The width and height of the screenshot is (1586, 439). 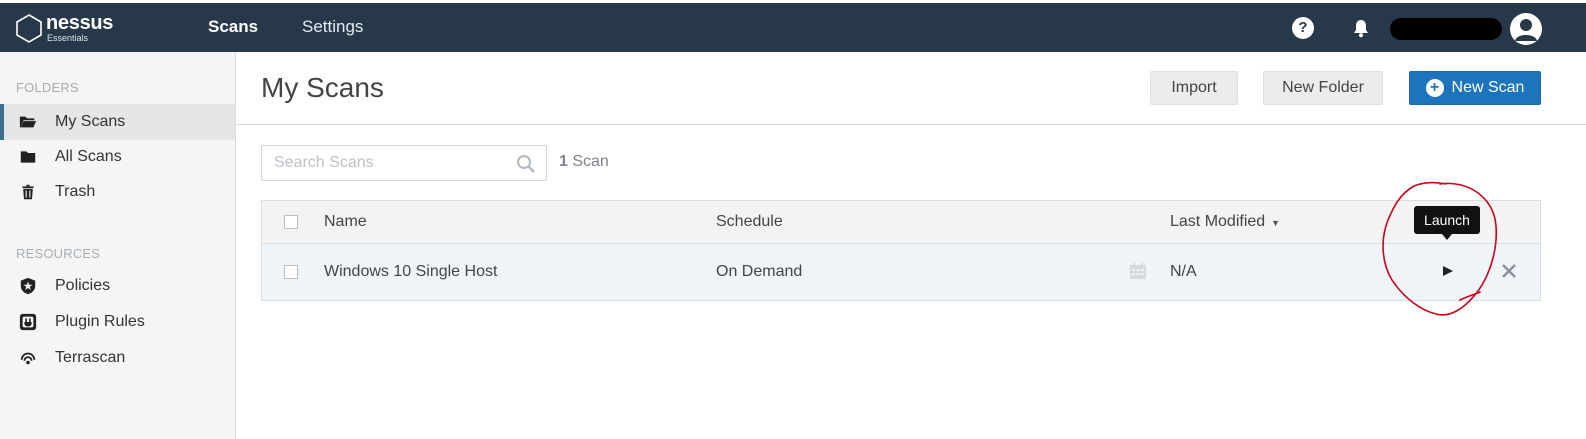 I want to click on sidebar-item-my-scans: My Scans, so click(x=117, y=122).